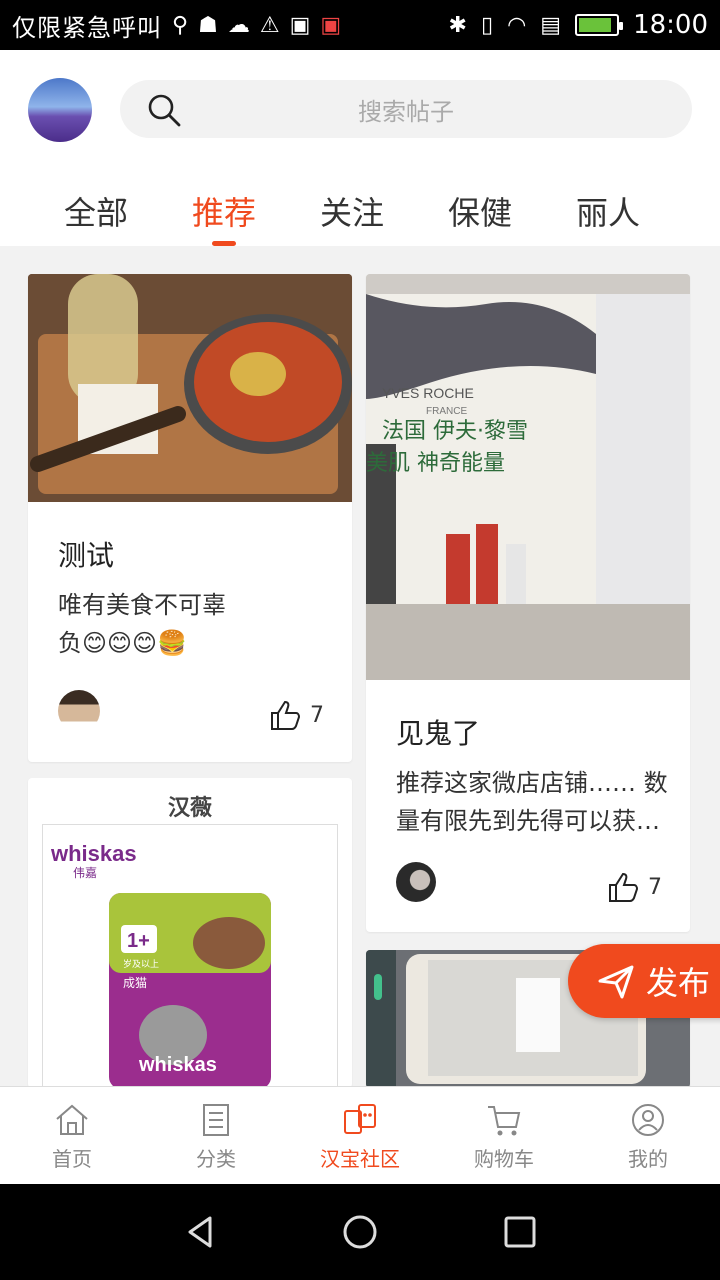 Image resolution: width=720 pixels, height=1280 pixels. Describe the element at coordinates (138, 941) in the screenshot. I see `product-age: 1+` at that location.